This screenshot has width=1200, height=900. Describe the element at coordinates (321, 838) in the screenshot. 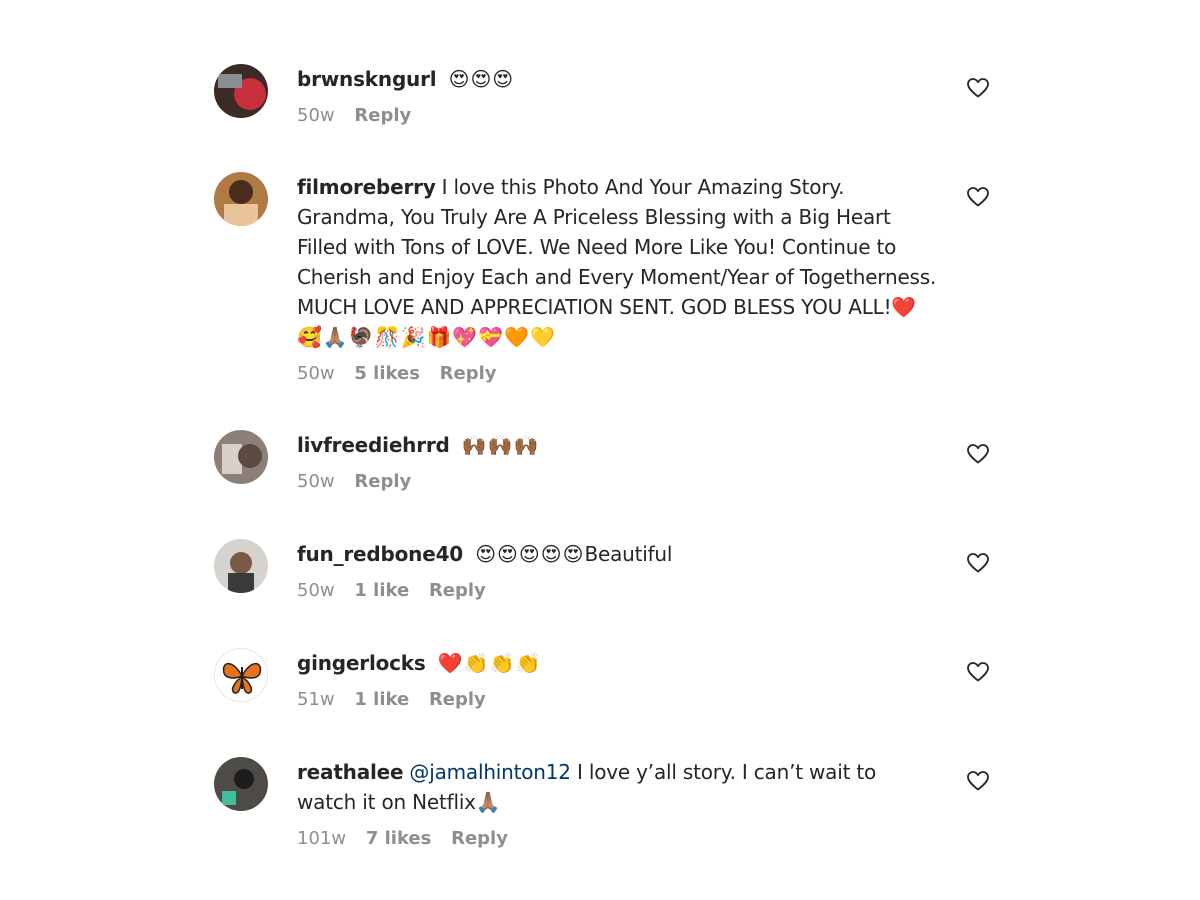

I see `comment-timestamp: 101w` at that location.